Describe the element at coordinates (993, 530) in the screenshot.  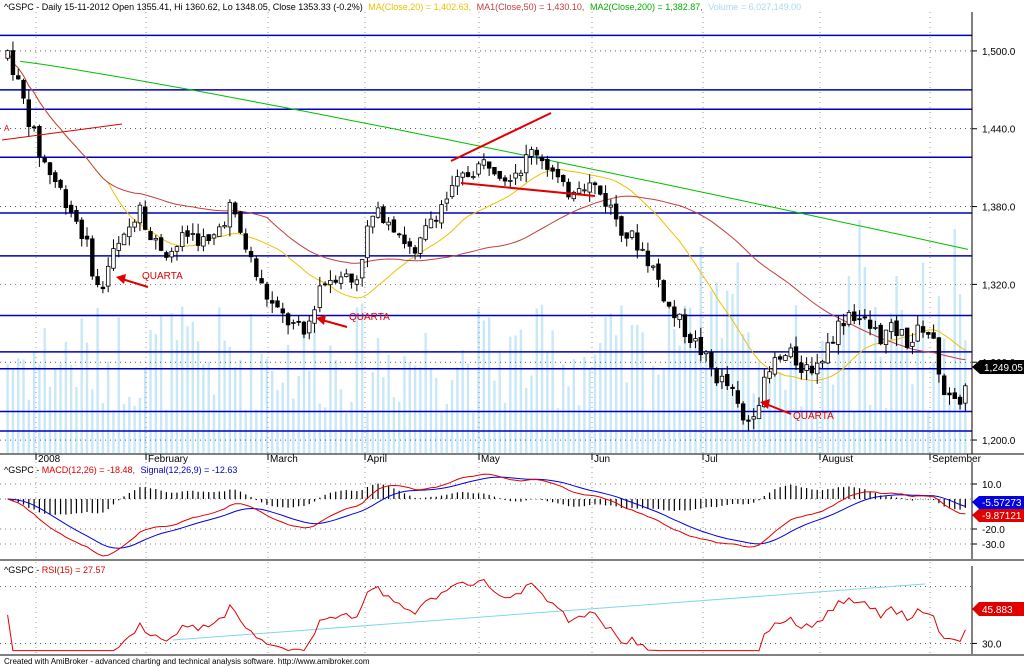
I see `macd-tick-label-1: -20.0` at that location.